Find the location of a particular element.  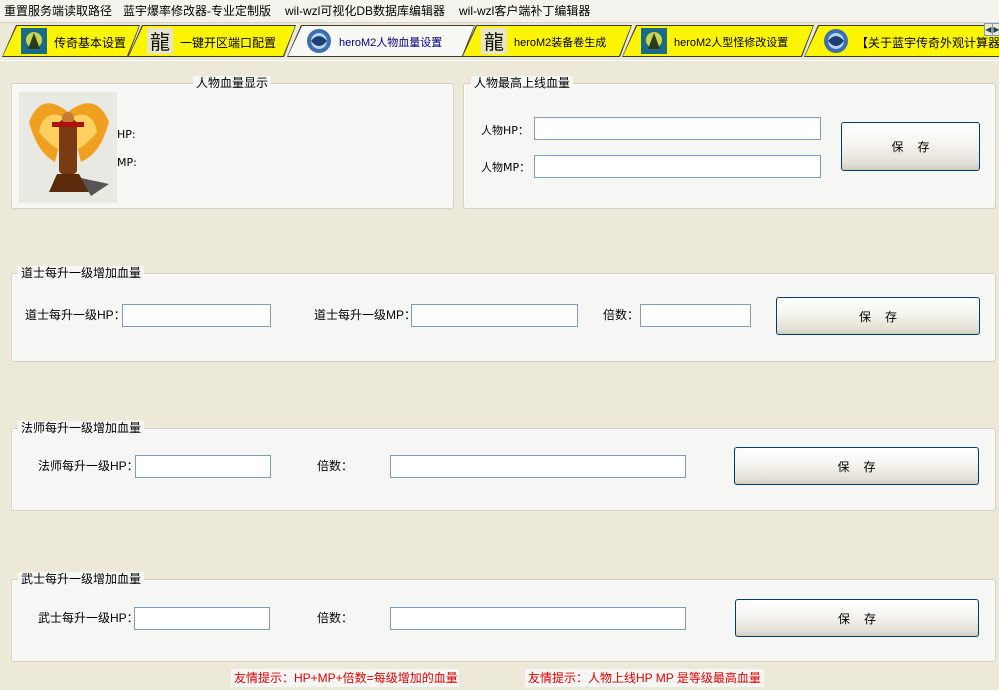

tab-scroll-right-icon: ▶ is located at coordinates (995, 29).